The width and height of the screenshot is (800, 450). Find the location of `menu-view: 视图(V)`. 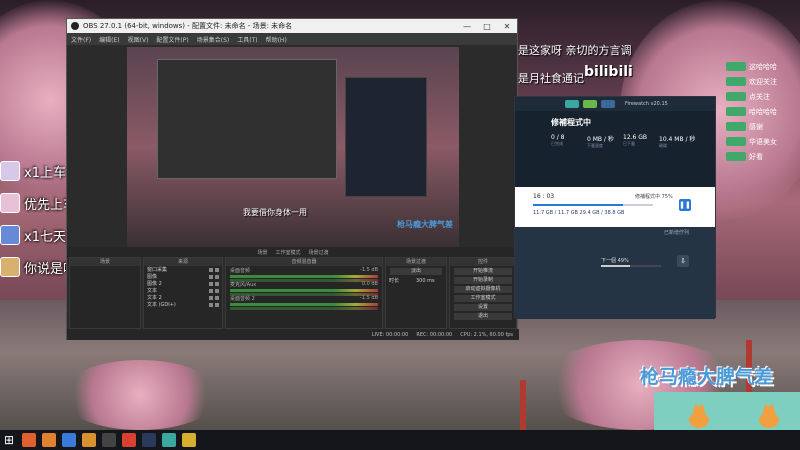

menu-view: 视图(V) is located at coordinates (138, 39).